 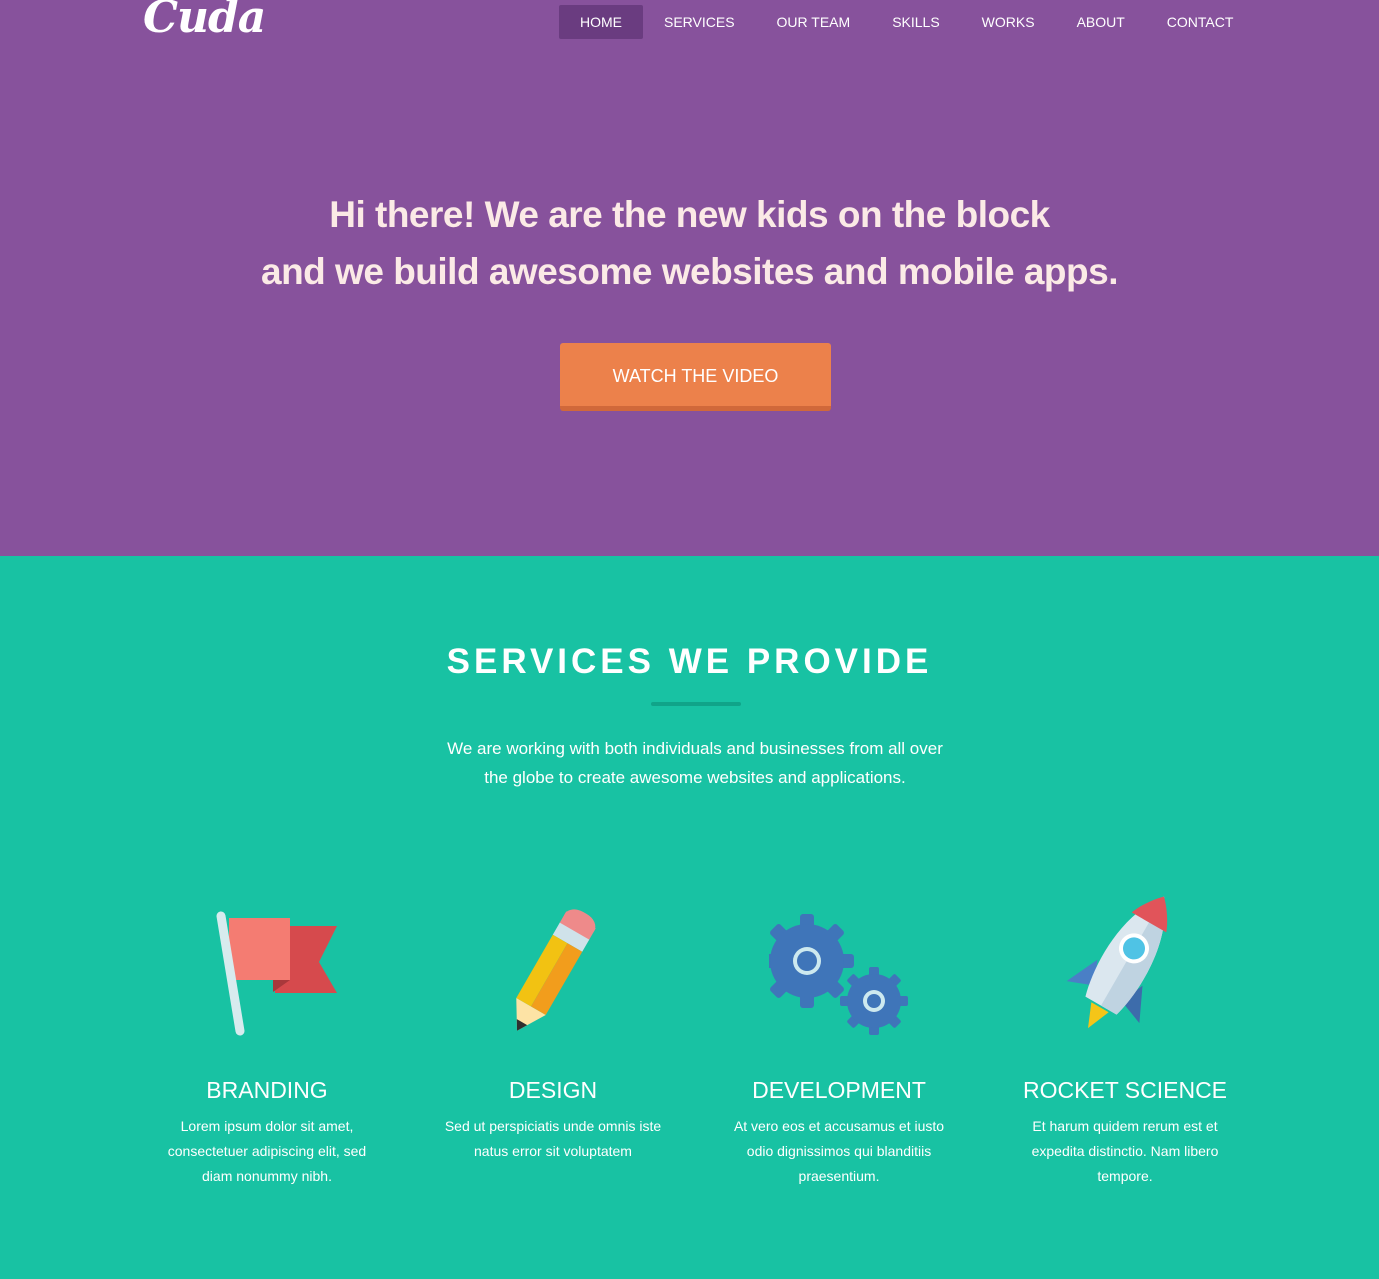 What do you see at coordinates (553, 1090) in the screenshot?
I see `service-title-design: DESIGN` at bounding box center [553, 1090].